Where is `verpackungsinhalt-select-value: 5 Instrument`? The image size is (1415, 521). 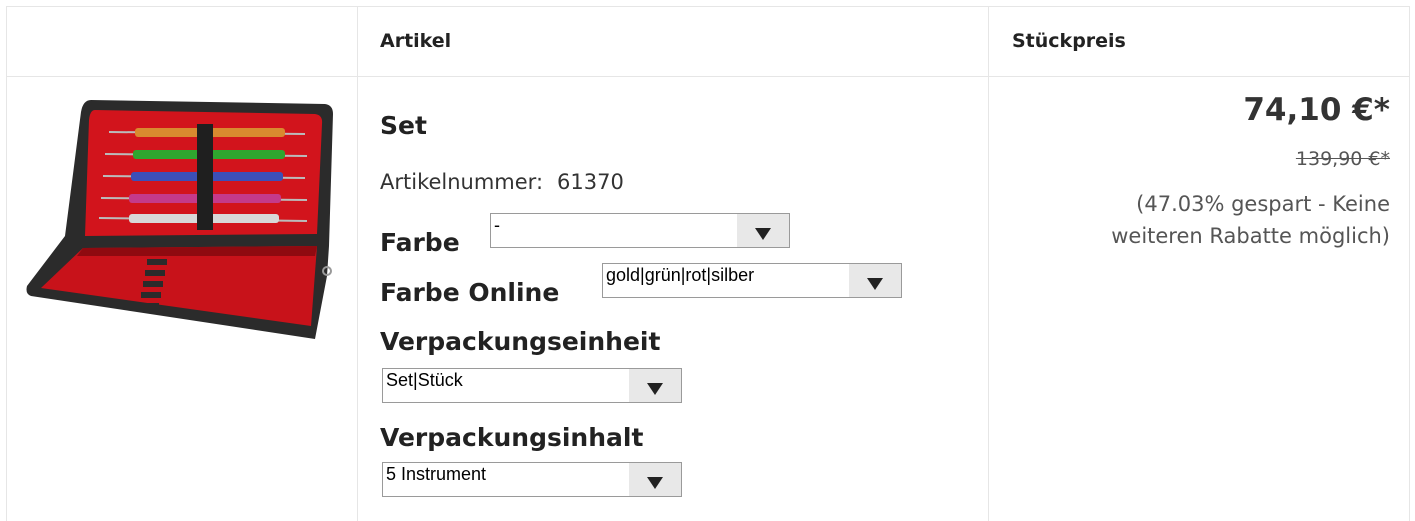
verpackungsinhalt-select-value: 5 Instrument is located at coordinates (436, 474).